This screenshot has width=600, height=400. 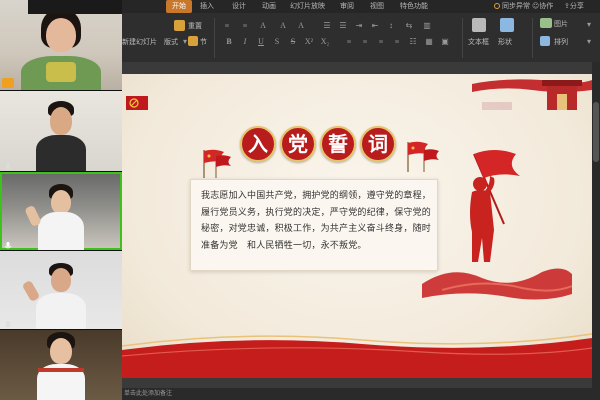 What do you see at coordinates (479, 25) in the screenshot?
I see `textbox-icon` at bounding box center [479, 25].